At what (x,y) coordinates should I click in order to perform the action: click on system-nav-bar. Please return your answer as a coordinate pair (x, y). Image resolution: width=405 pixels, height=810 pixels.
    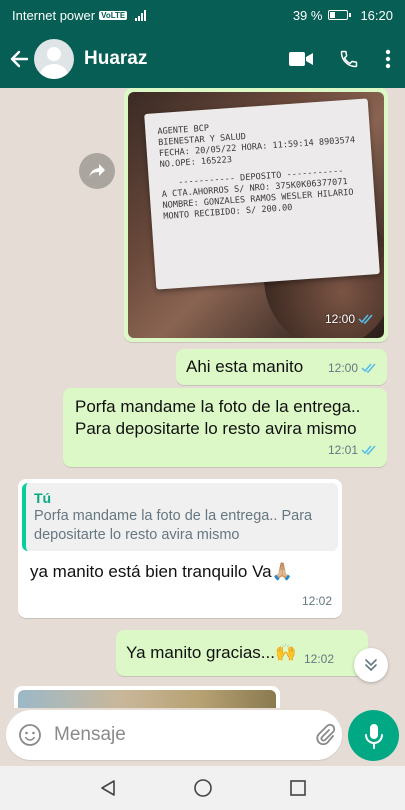
    Looking at the image, I should click on (202, 788).